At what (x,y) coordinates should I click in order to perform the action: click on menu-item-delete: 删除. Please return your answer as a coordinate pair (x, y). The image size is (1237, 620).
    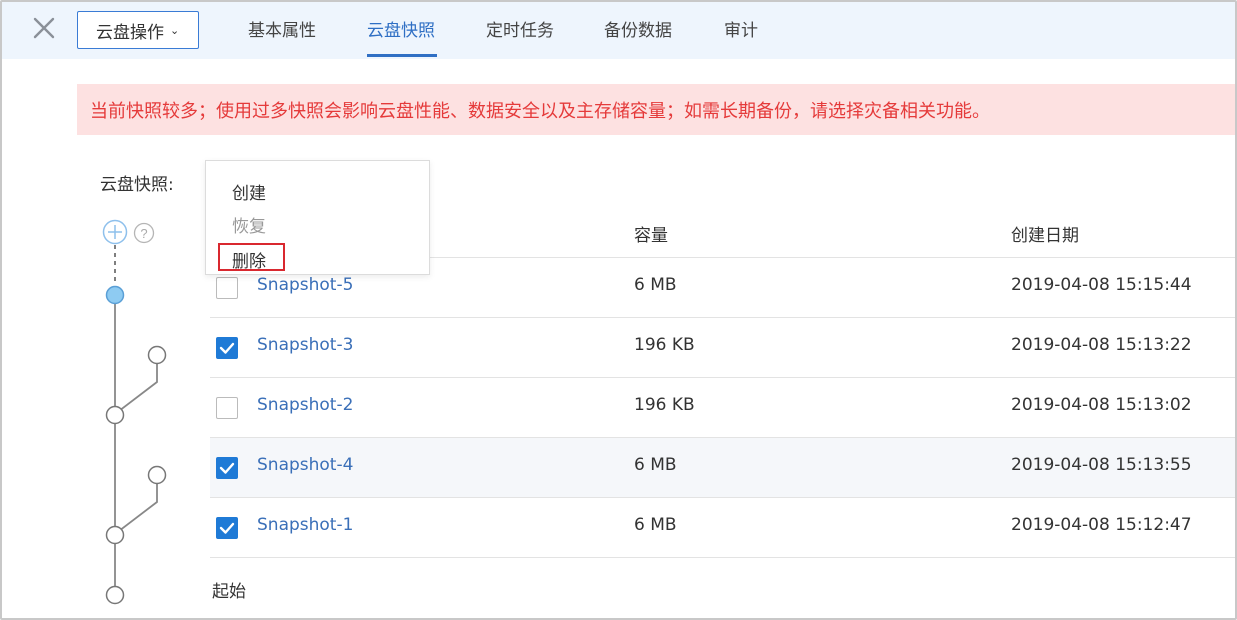
    Looking at the image, I should click on (249, 259).